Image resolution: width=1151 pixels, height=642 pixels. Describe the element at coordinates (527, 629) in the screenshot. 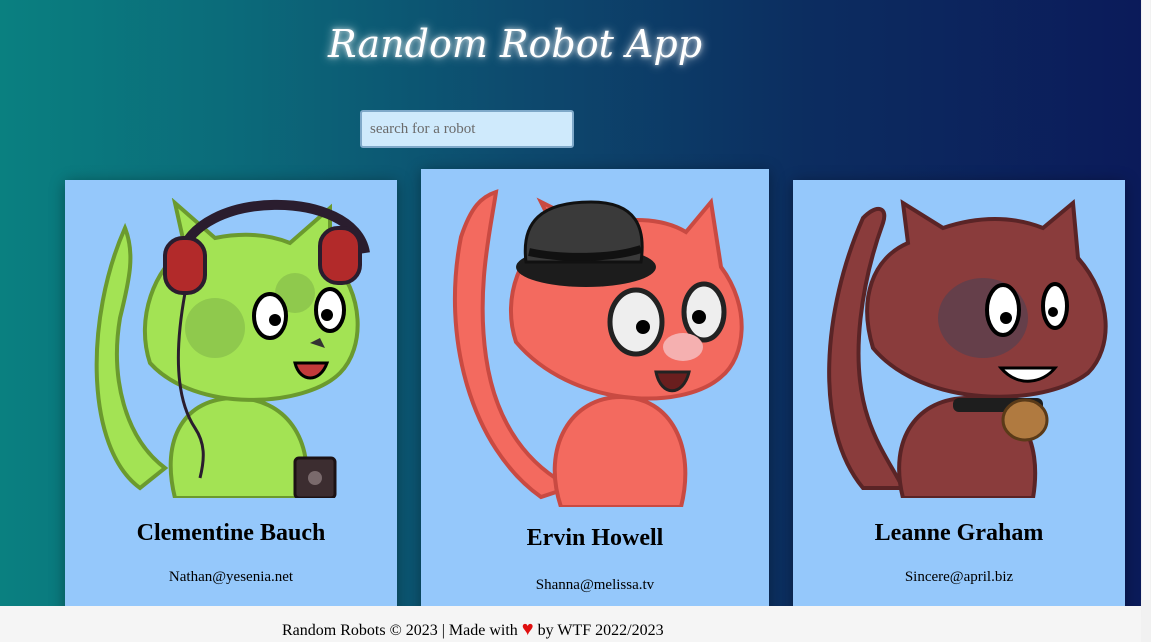

I see `heart-icon: ♥` at that location.